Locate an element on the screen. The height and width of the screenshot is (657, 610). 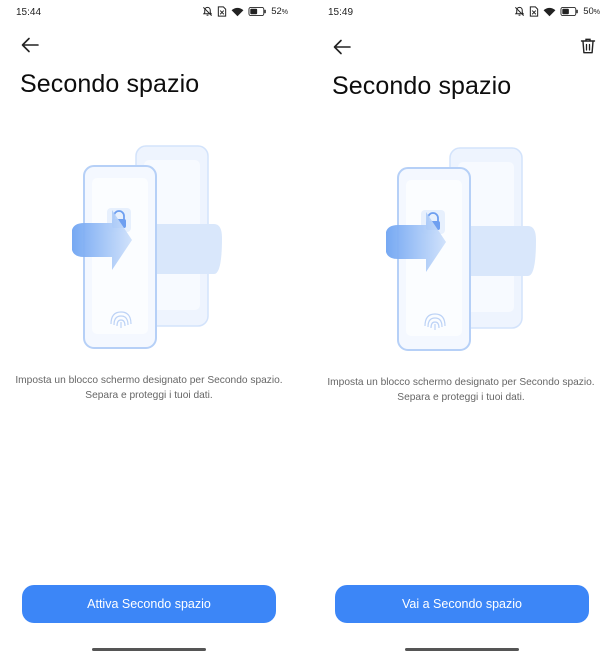
status-time: 15:44 is located at coordinates (29, 12).